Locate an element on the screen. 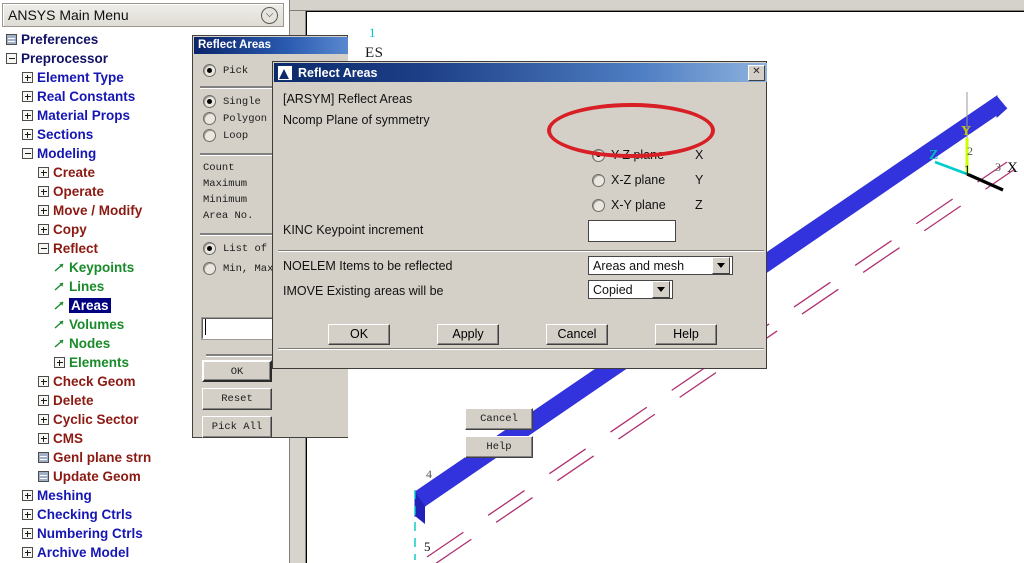 Image resolution: width=1024 pixels, height=563 pixels. radio-yz-plane is located at coordinates (598, 155).